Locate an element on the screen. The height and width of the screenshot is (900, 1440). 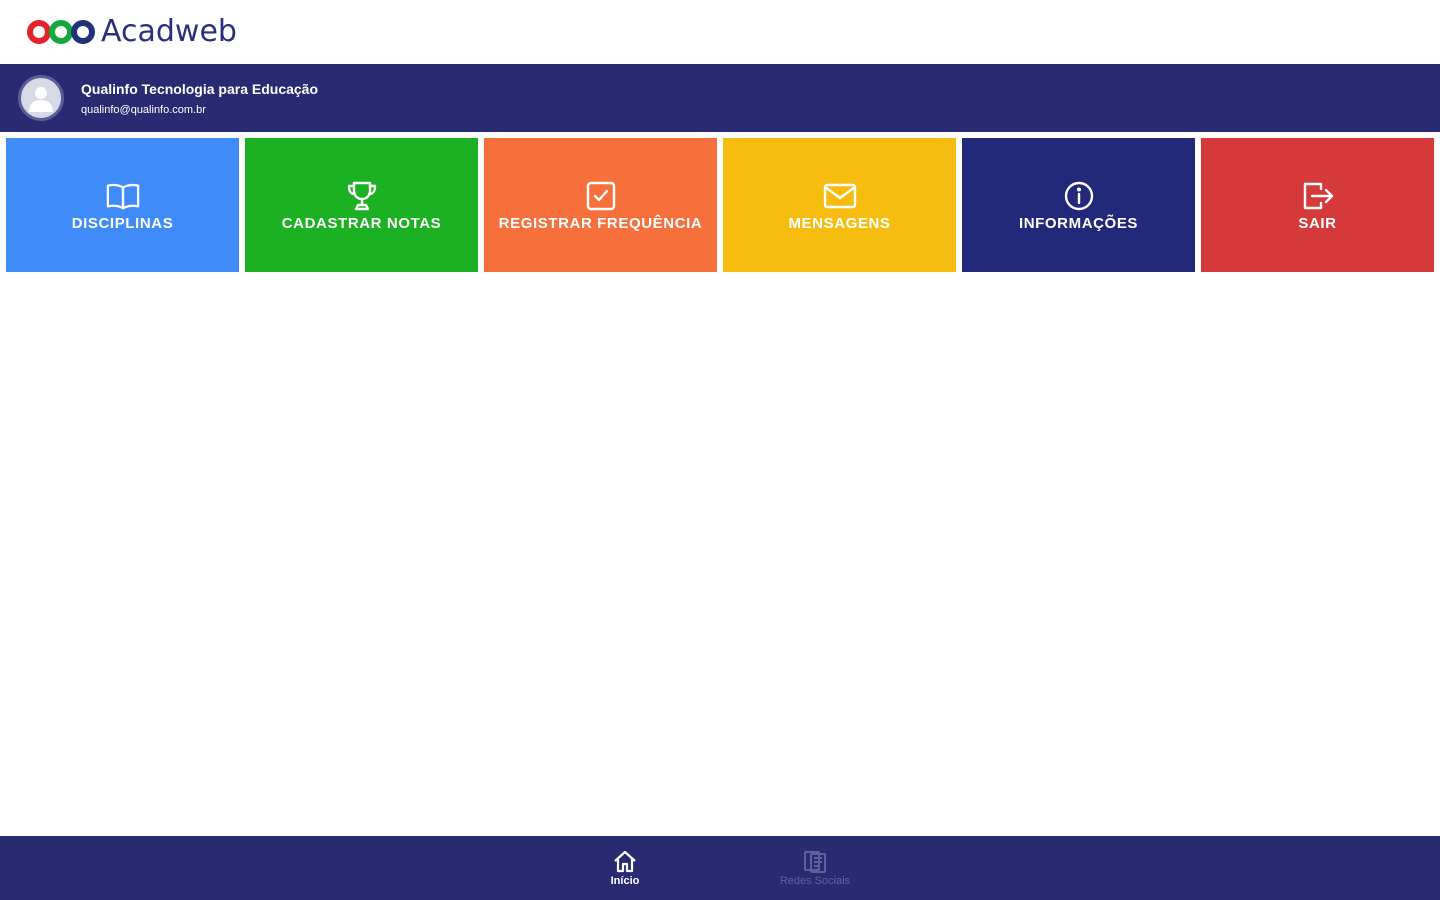
avatar is located at coordinates (41, 98).